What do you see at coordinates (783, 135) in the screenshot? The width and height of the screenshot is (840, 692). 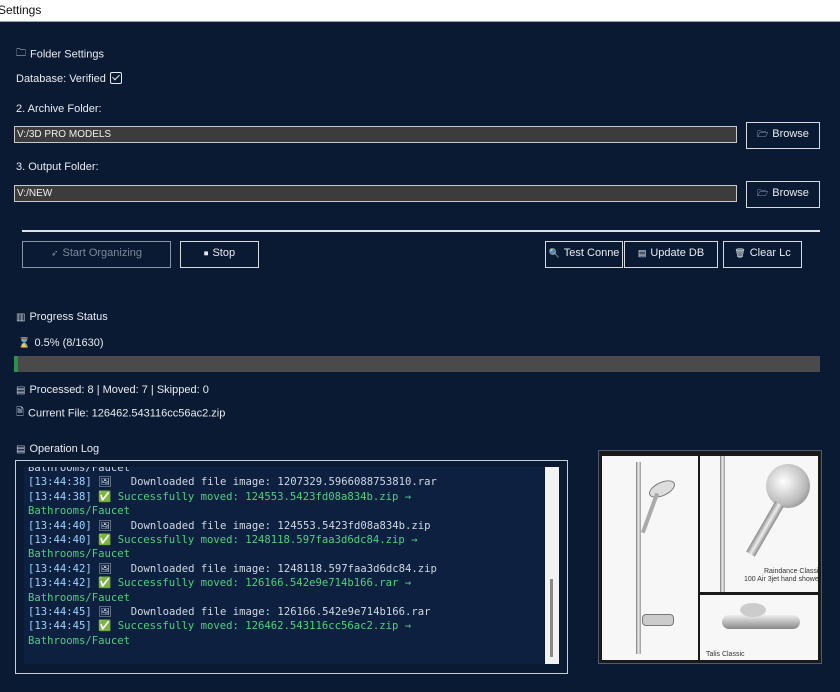 I see `archive-browse-button: 🗁 Browse` at bounding box center [783, 135].